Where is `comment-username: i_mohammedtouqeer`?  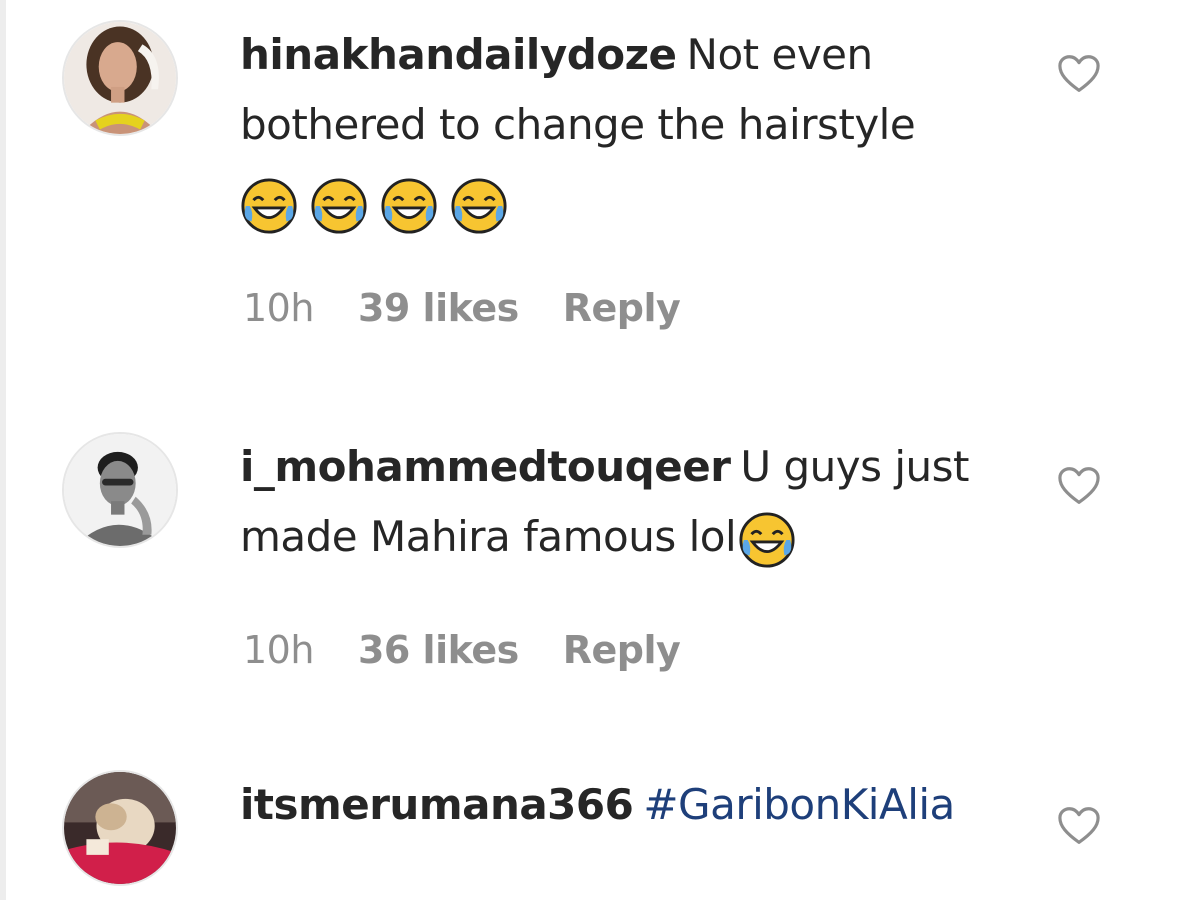
comment-username: i_mohammedtouqeer is located at coordinates (485, 466).